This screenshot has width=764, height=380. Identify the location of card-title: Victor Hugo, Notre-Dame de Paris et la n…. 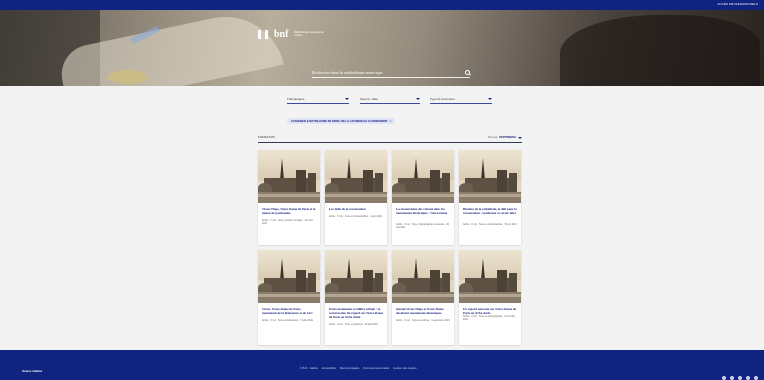
(289, 211).